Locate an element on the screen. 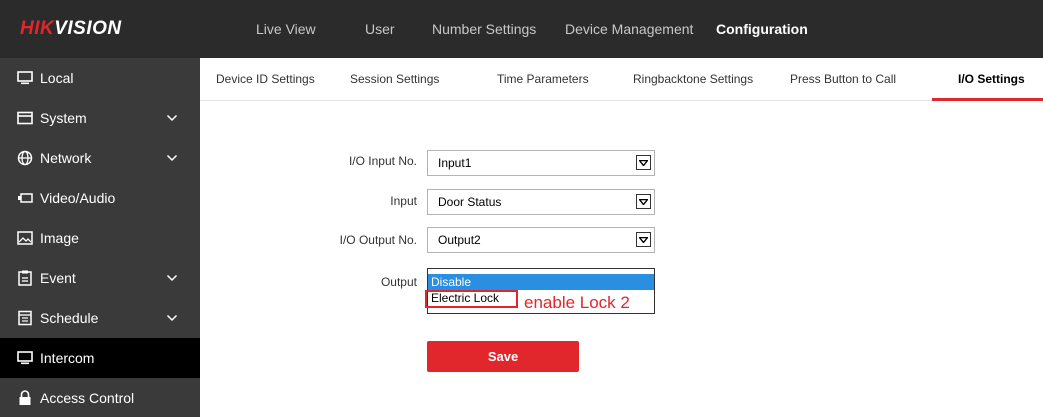 Image resolution: width=1043 pixels, height=417 pixels. sidebar-item-schedule: Schedule is located at coordinates (100, 318).